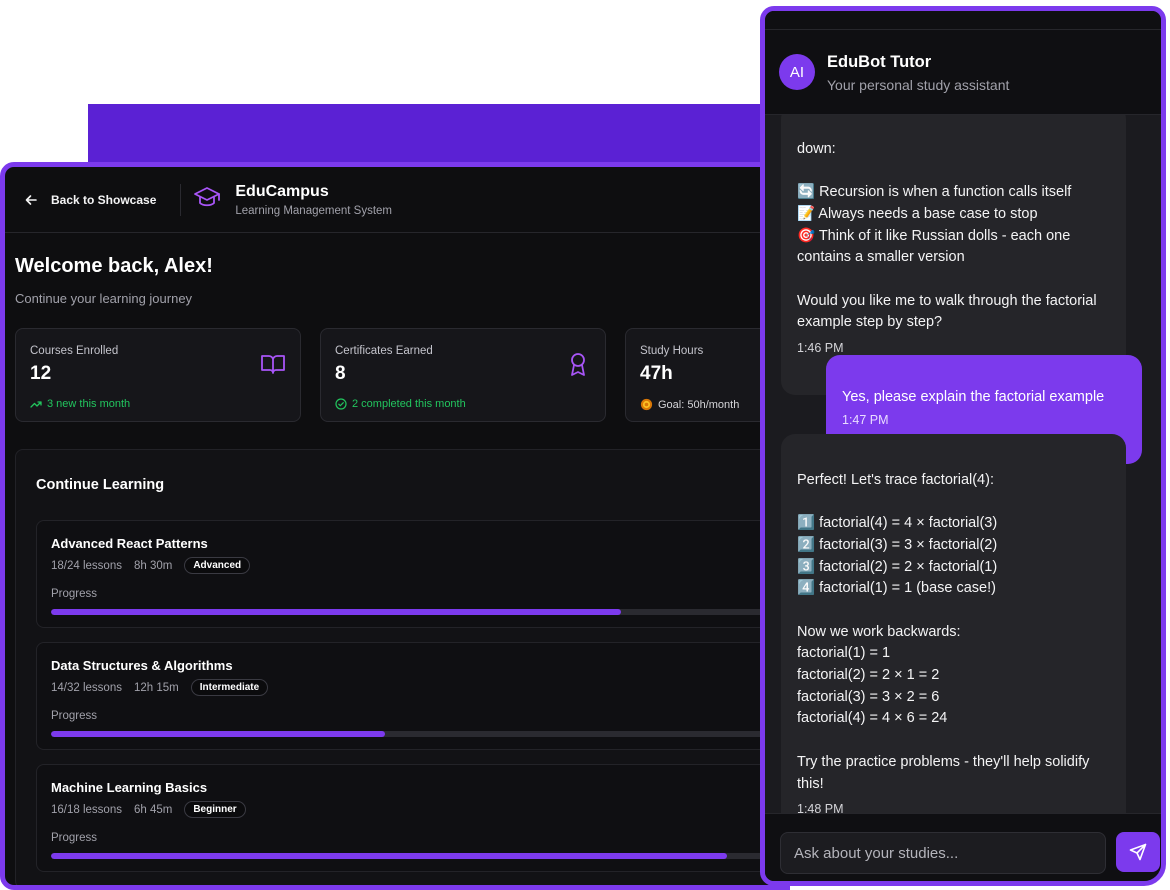  Describe the element at coordinates (36, 404) in the screenshot. I see `trending-up-icon` at that location.